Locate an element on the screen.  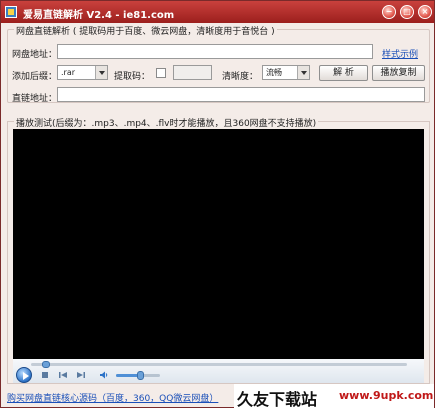
direct-url-input is located at coordinates (241, 94).